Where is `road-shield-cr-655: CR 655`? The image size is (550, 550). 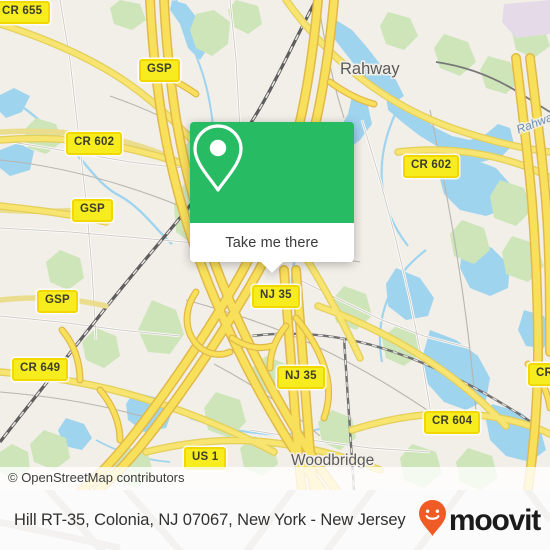 road-shield-cr-655: CR 655 is located at coordinates (25, 12).